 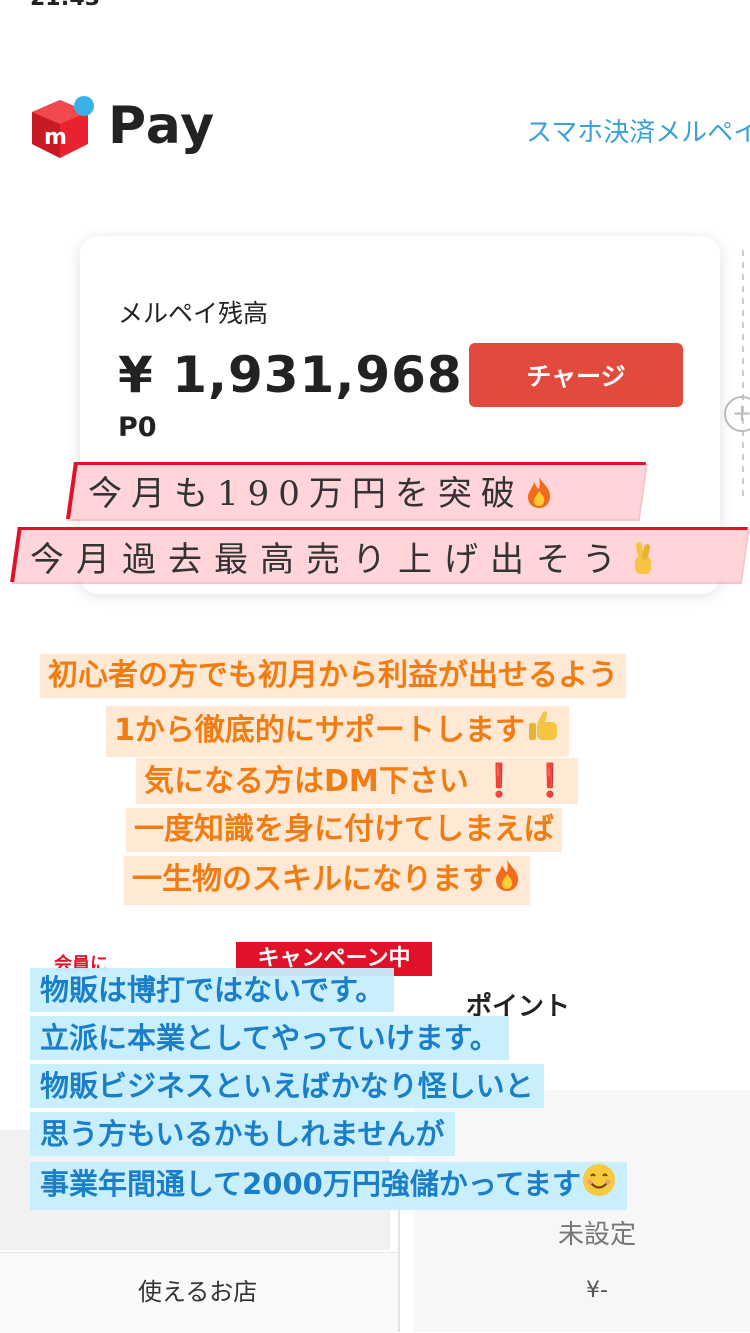 What do you see at coordinates (543, 731) in the screenshot?
I see `thumbs-up-icon` at bounding box center [543, 731].